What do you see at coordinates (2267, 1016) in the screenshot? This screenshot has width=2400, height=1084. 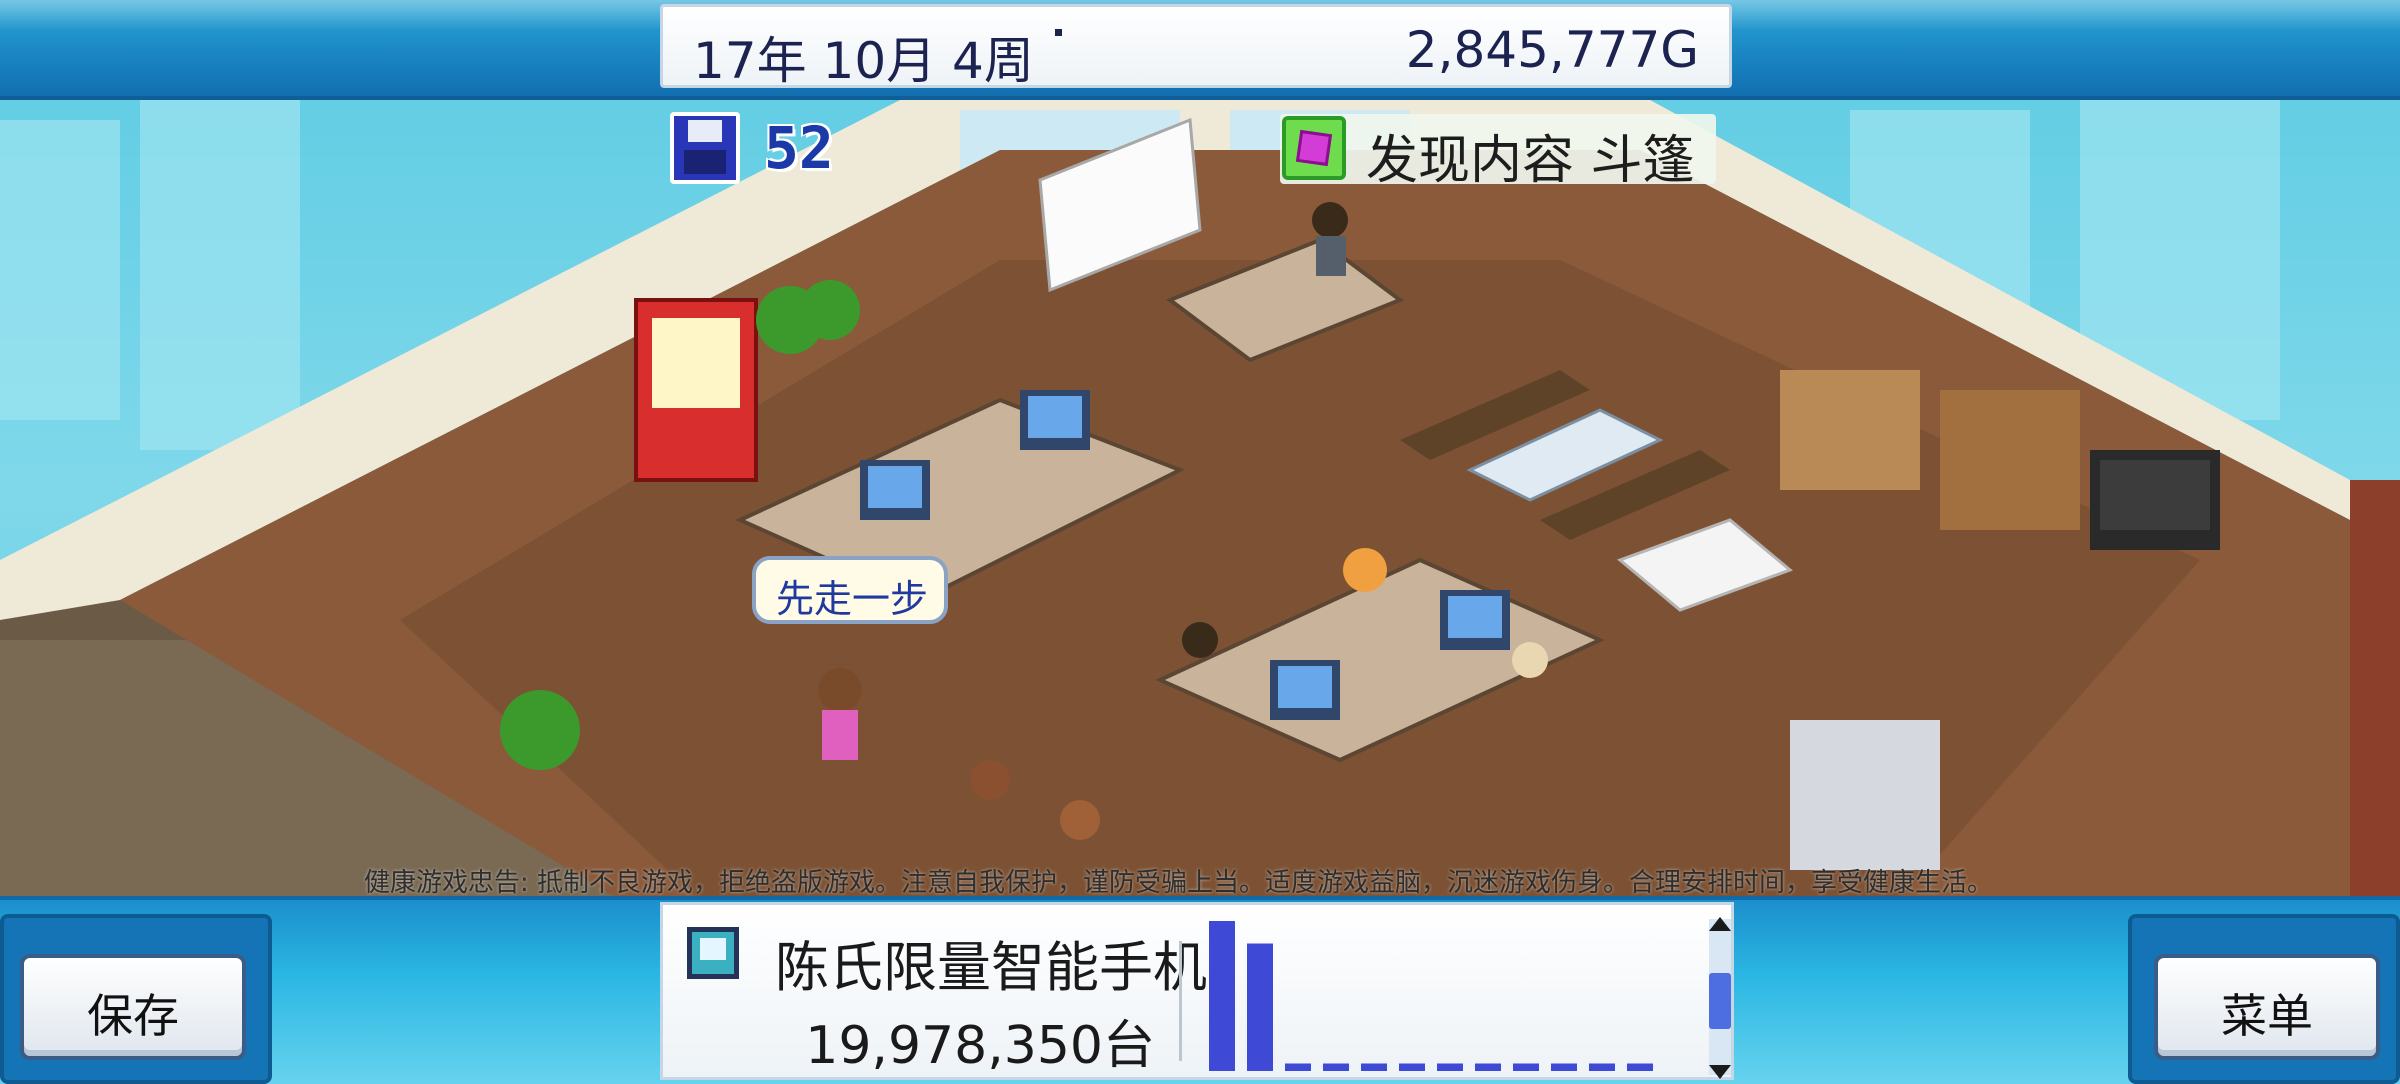 I see `menu-button-label: 菜单` at bounding box center [2267, 1016].